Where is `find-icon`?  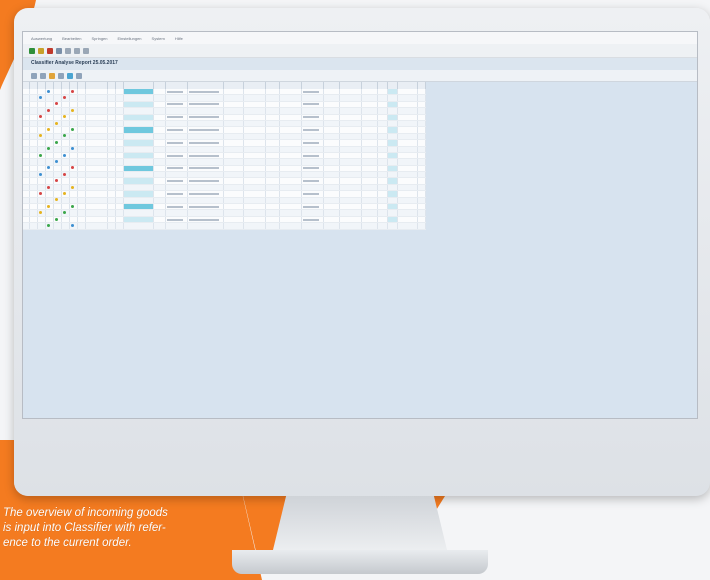 find-icon is located at coordinates (77, 50).